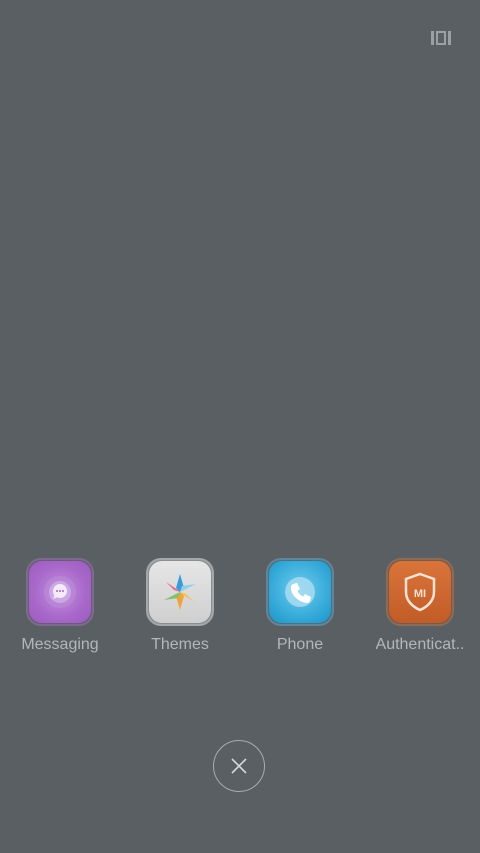 This screenshot has height=853, width=480. Describe the element at coordinates (180, 644) in the screenshot. I see `app-label-themes: Themes` at that location.